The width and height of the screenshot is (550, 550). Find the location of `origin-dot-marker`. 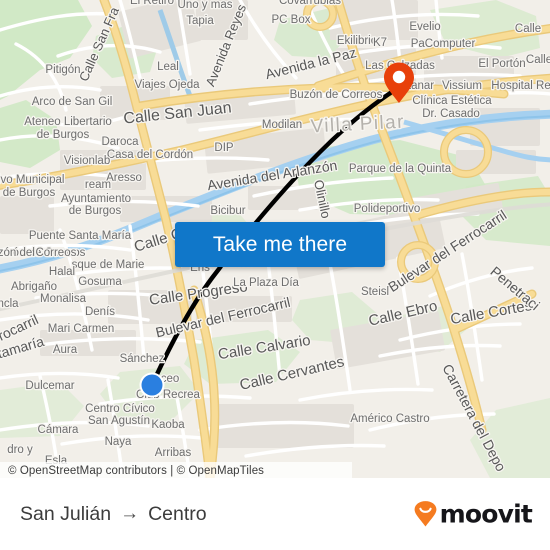

origin-dot-marker is located at coordinates (152, 385).